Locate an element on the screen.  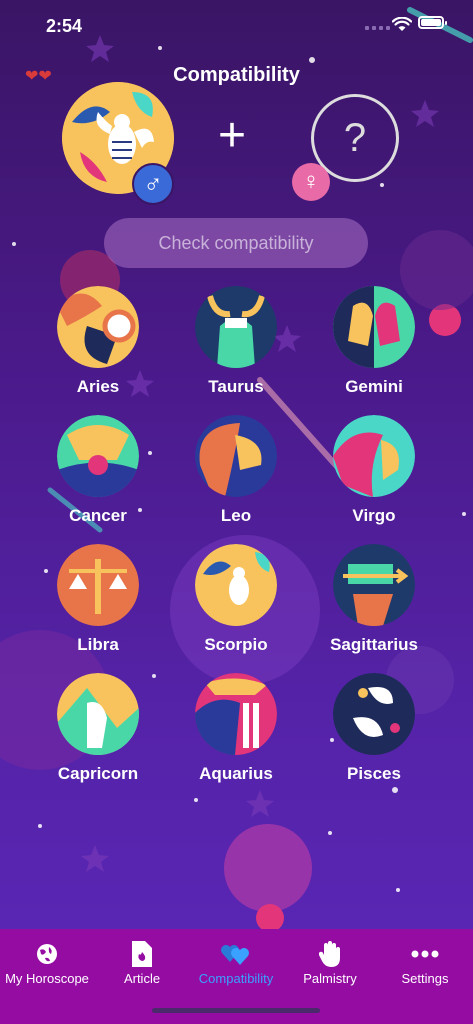
cellular-signal-icon is located at coordinates (377, 28).